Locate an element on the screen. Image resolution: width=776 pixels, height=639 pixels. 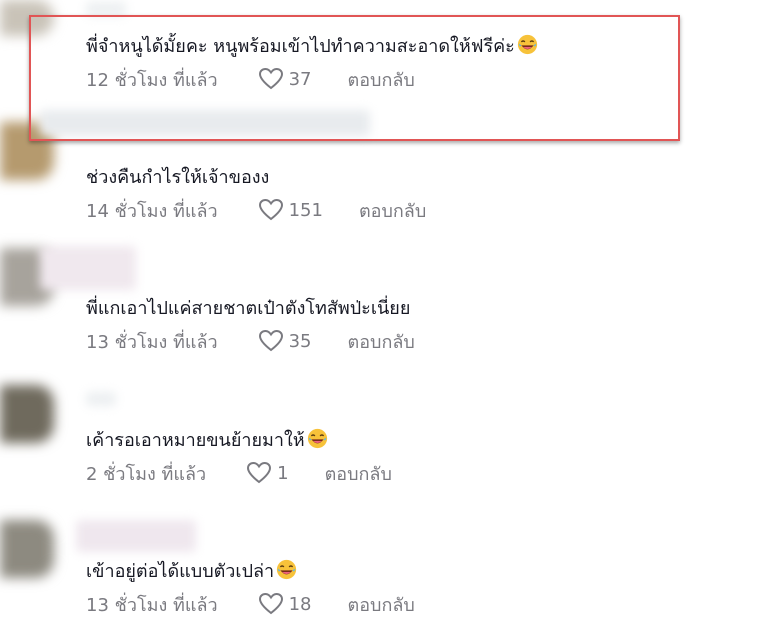
comment-text: ช่วงคืนกำไรให้เจ้าของง is located at coordinates (178, 177).